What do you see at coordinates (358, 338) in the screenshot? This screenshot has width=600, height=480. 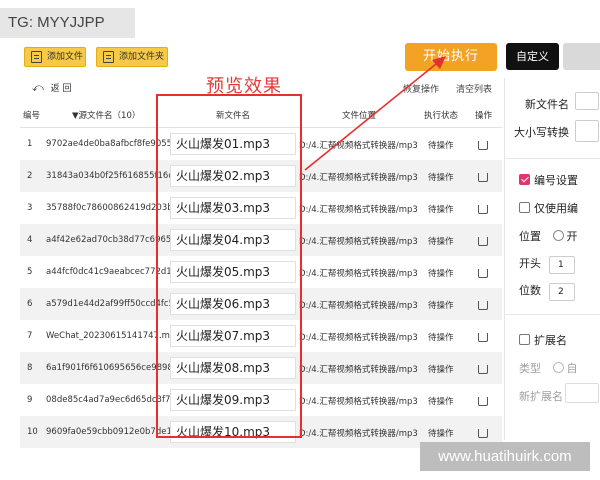 I see `file-location: D:/4.汇帮视频格式转换器/mp3/We` at bounding box center [358, 338].